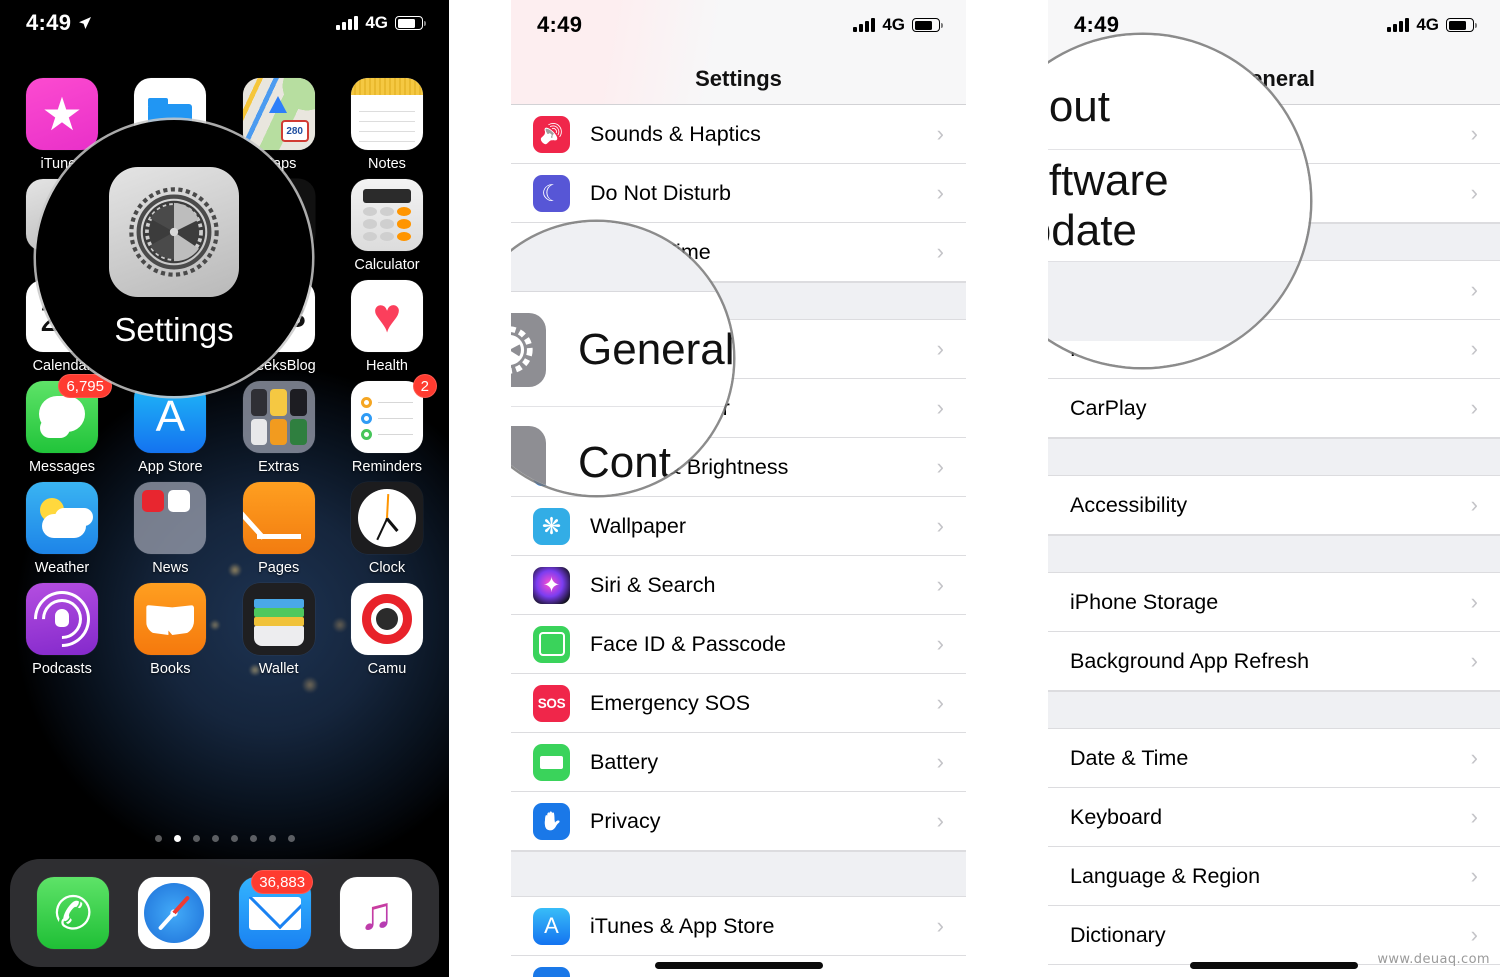 Image resolution: width=1500 pixels, height=977 pixels. Describe the element at coordinates (738, 703) in the screenshot. I see `sidebar-item-emergency-sos: SOS Emergency SOS ›` at that location.